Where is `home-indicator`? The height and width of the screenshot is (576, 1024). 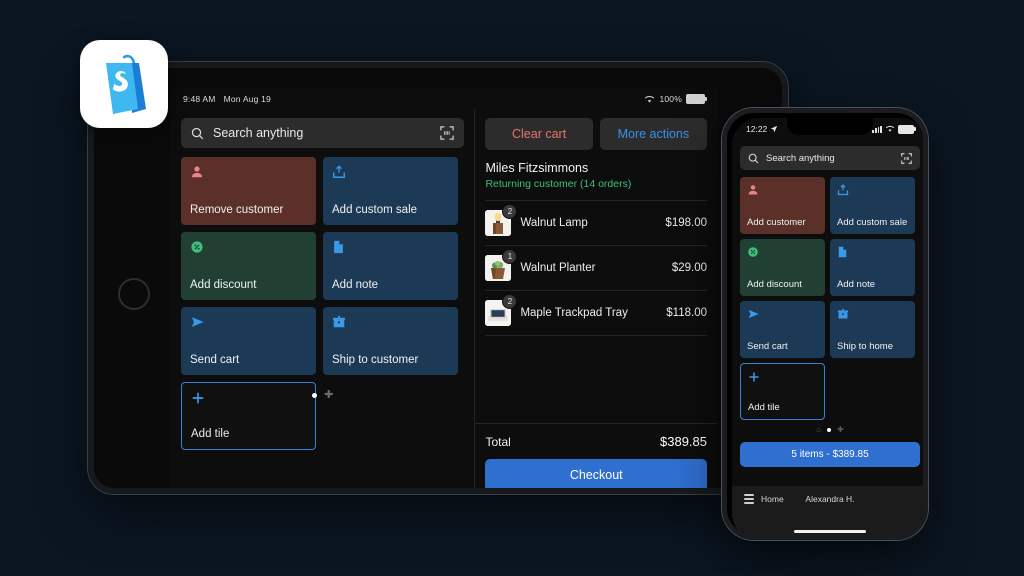
home-indicator is located at coordinates (830, 531).